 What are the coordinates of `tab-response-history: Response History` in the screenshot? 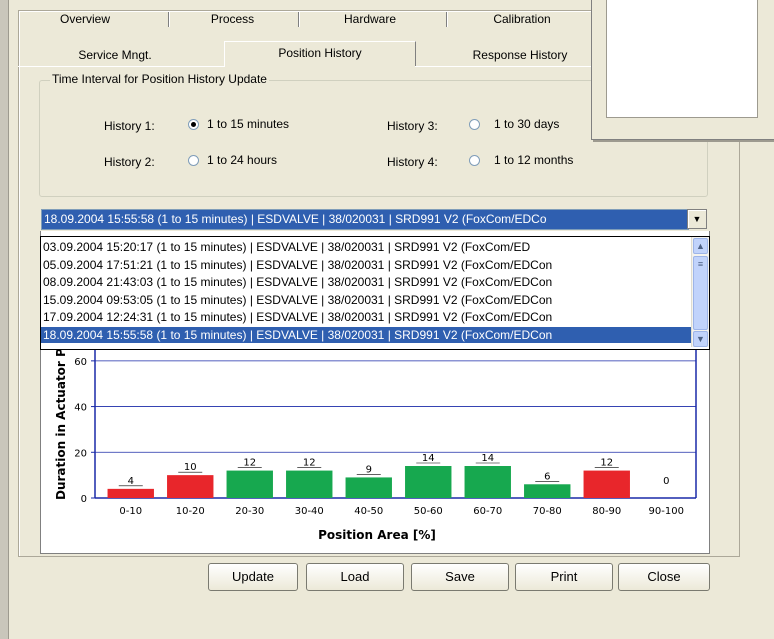 It's located at (520, 55).